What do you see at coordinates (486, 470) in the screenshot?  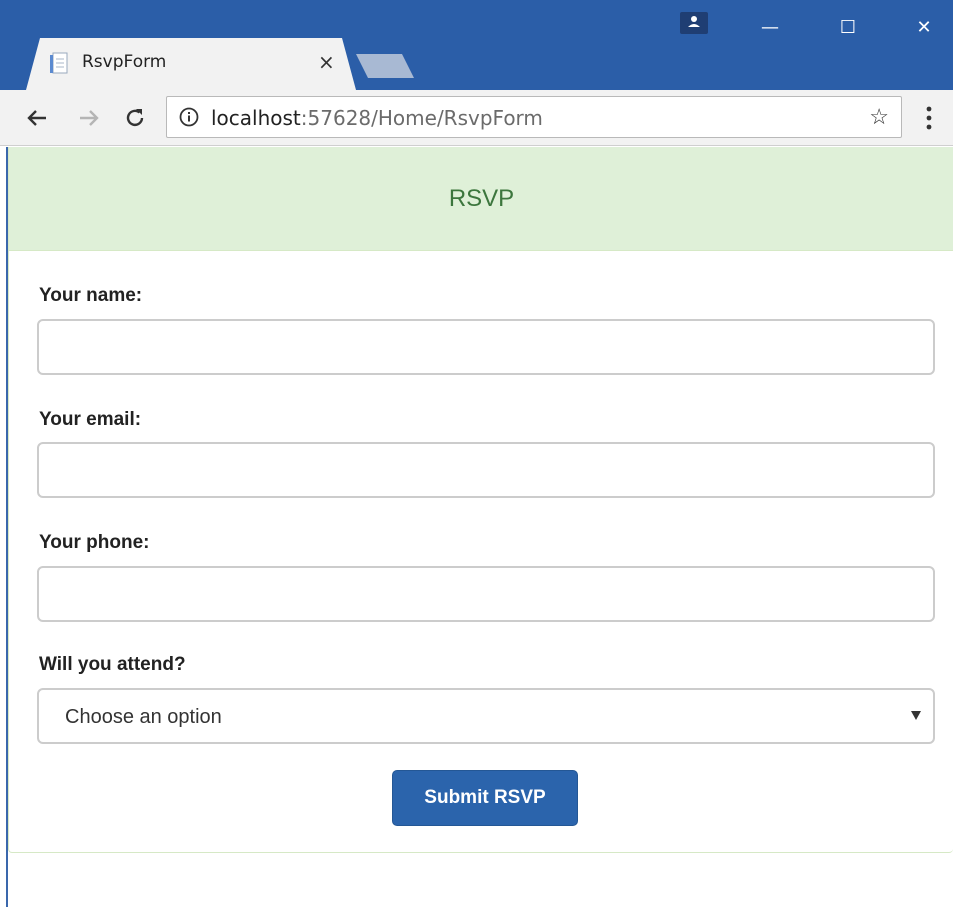 I see `email-input` at bounding box center [486, 470].